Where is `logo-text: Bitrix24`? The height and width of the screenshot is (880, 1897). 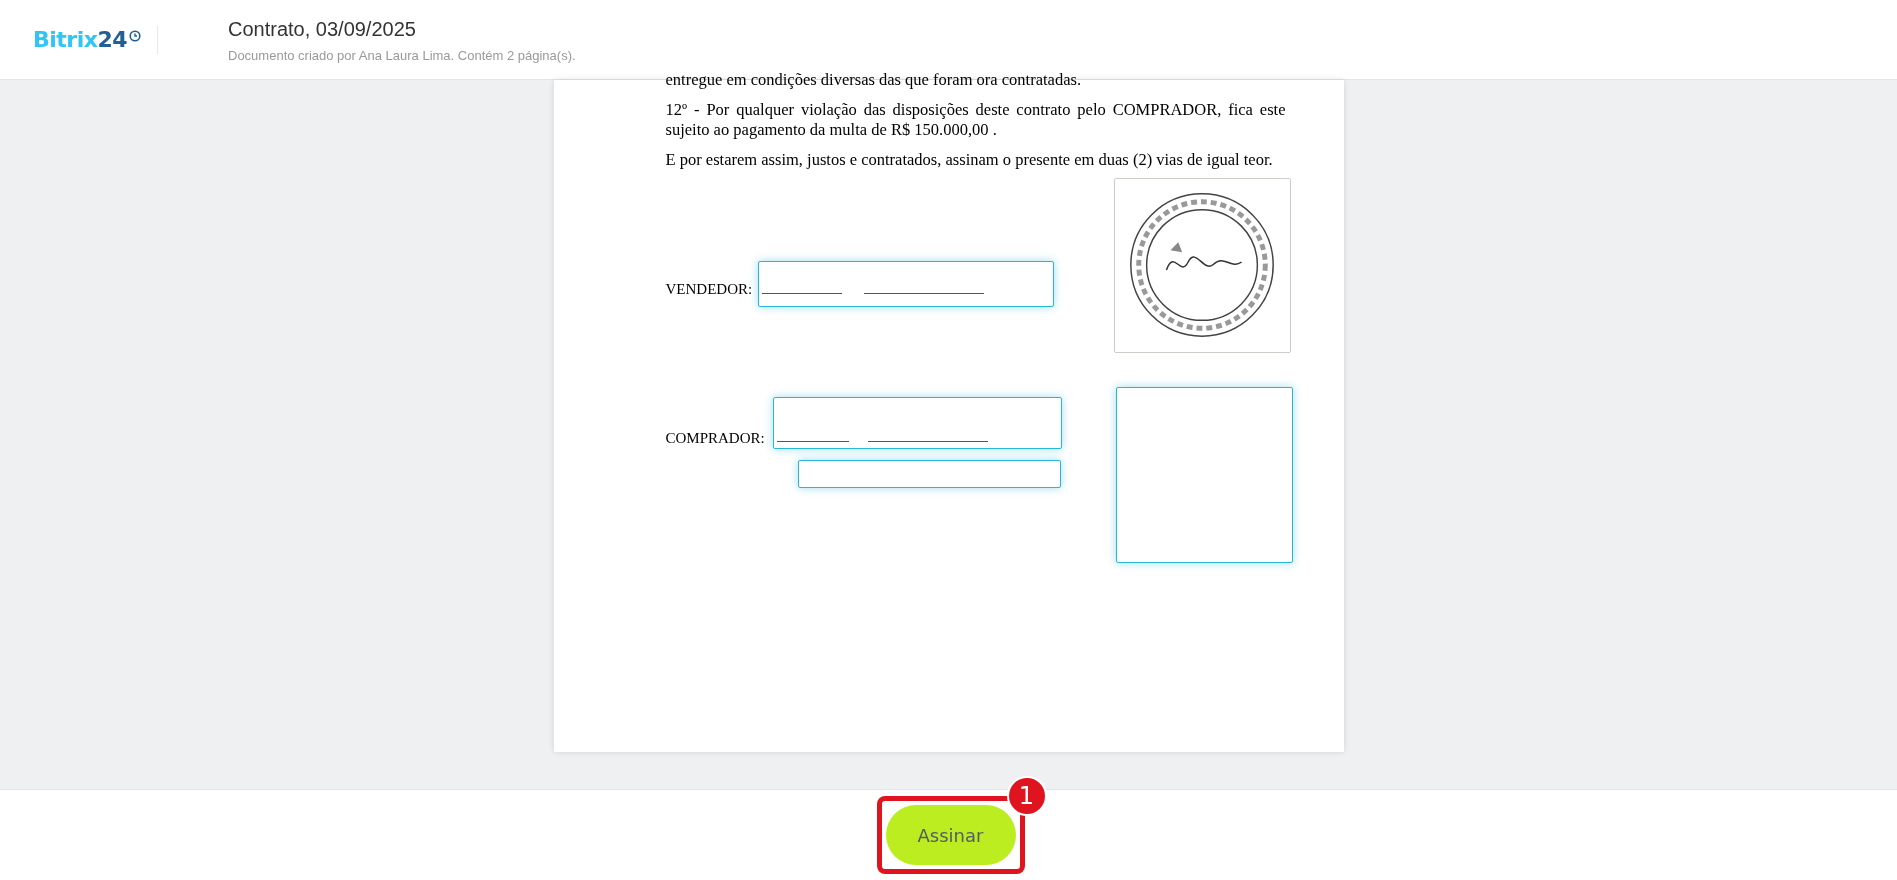
logo-text: Bitrix24 is located at coordinates (80, 40).